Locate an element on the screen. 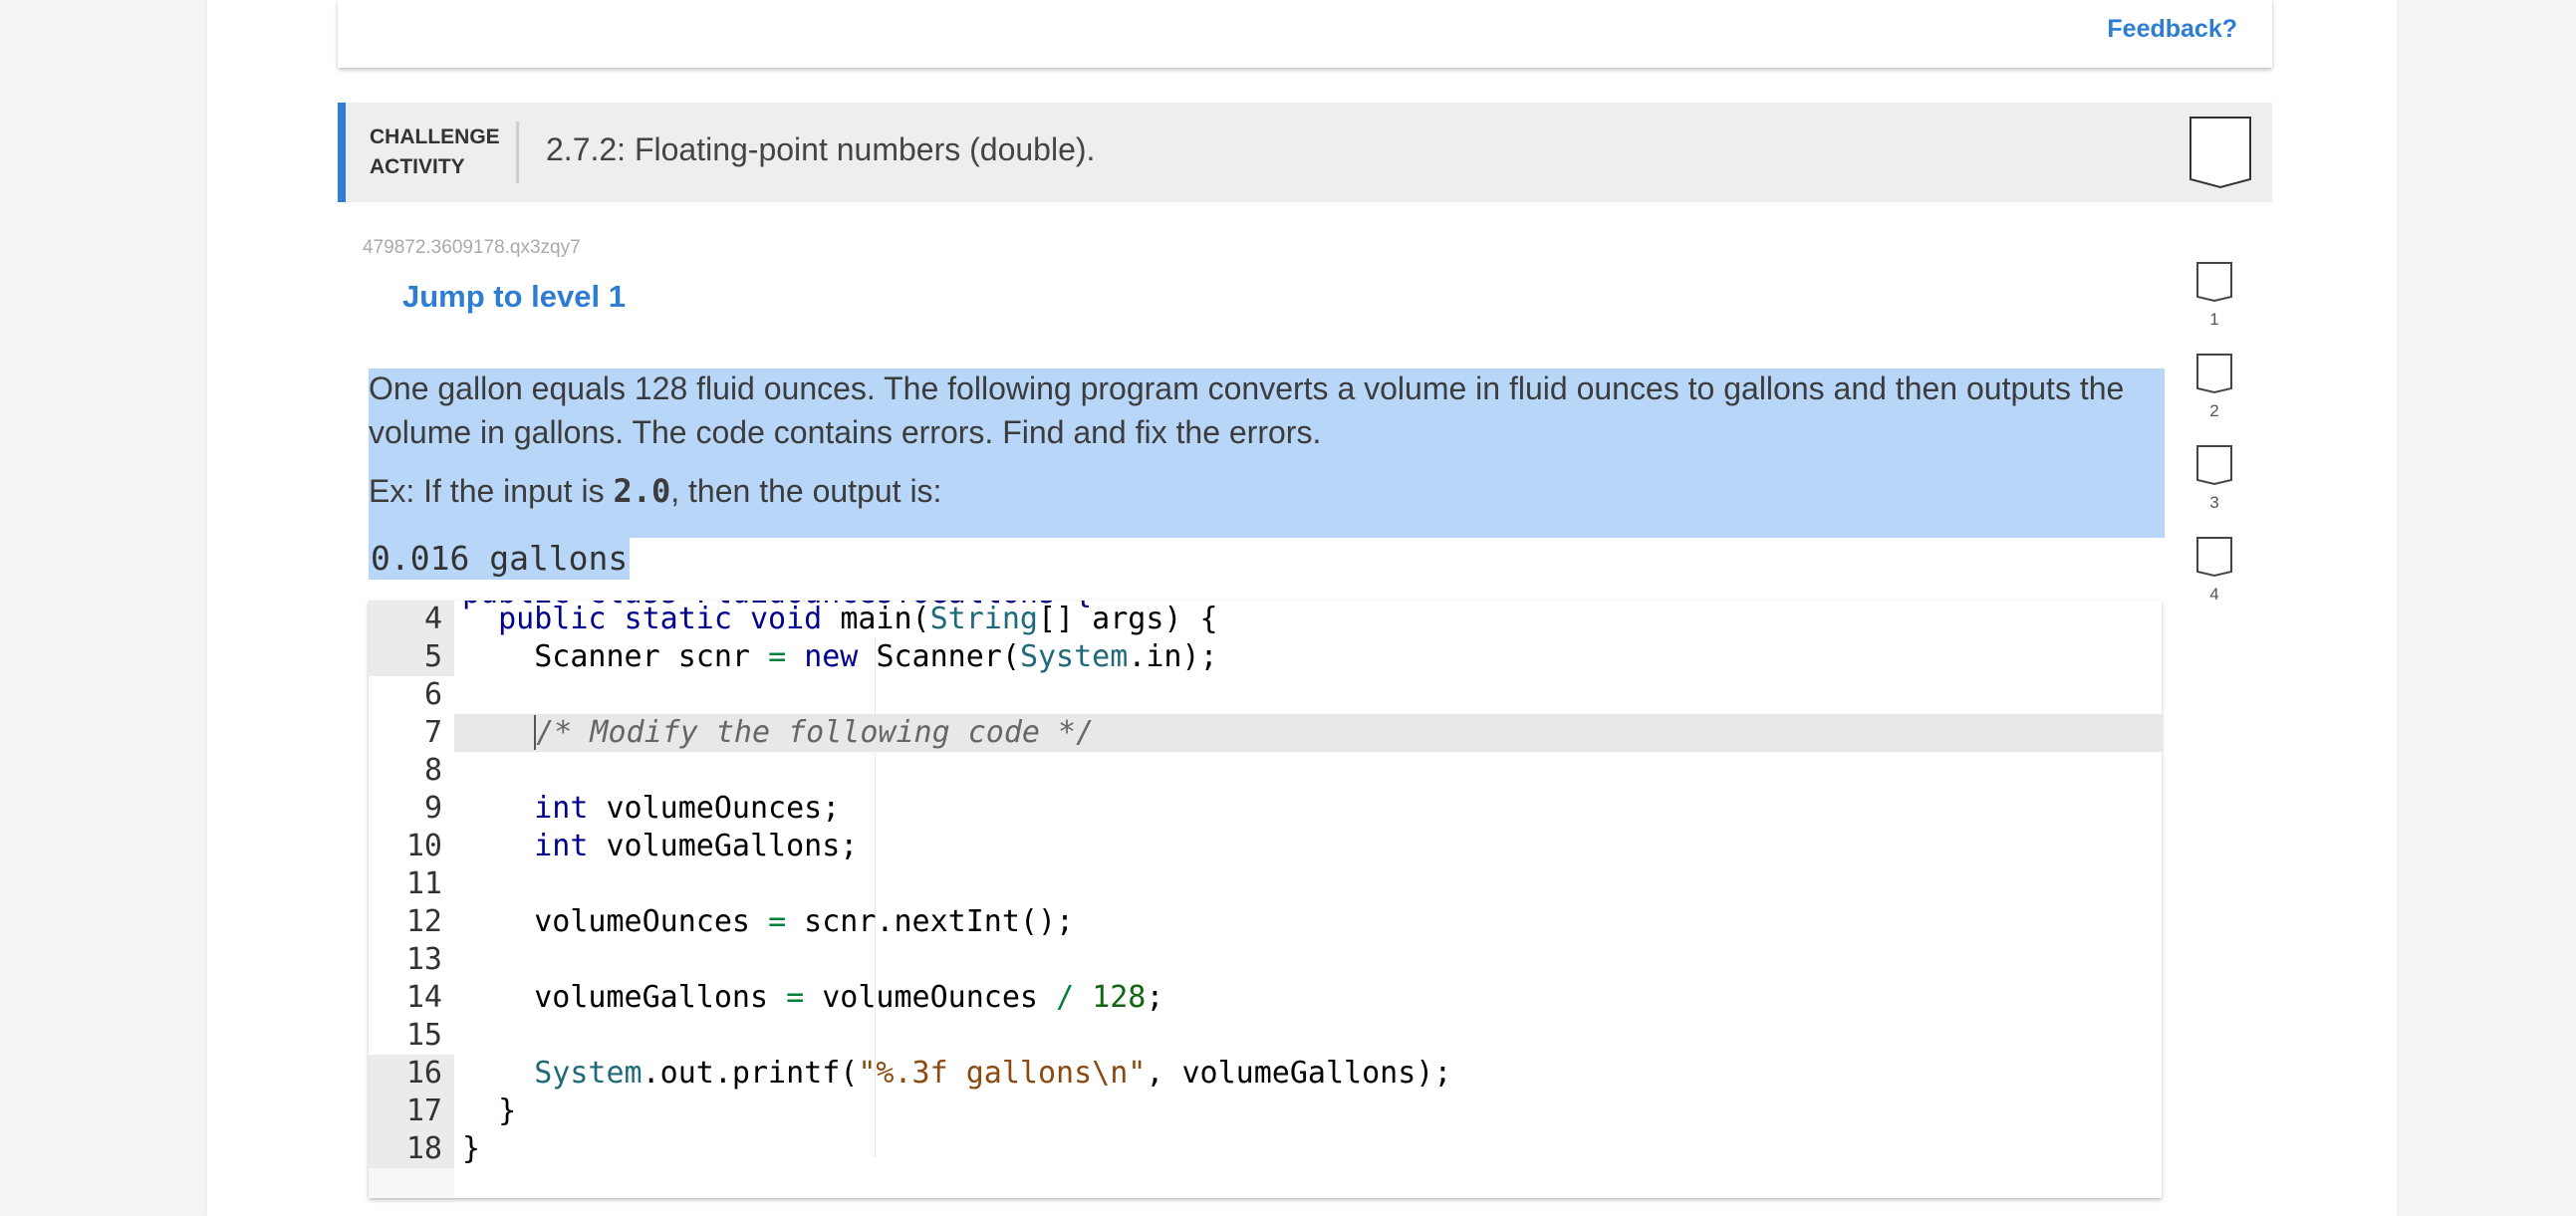  line-number: 18 is located at coordinates (411, 1149).